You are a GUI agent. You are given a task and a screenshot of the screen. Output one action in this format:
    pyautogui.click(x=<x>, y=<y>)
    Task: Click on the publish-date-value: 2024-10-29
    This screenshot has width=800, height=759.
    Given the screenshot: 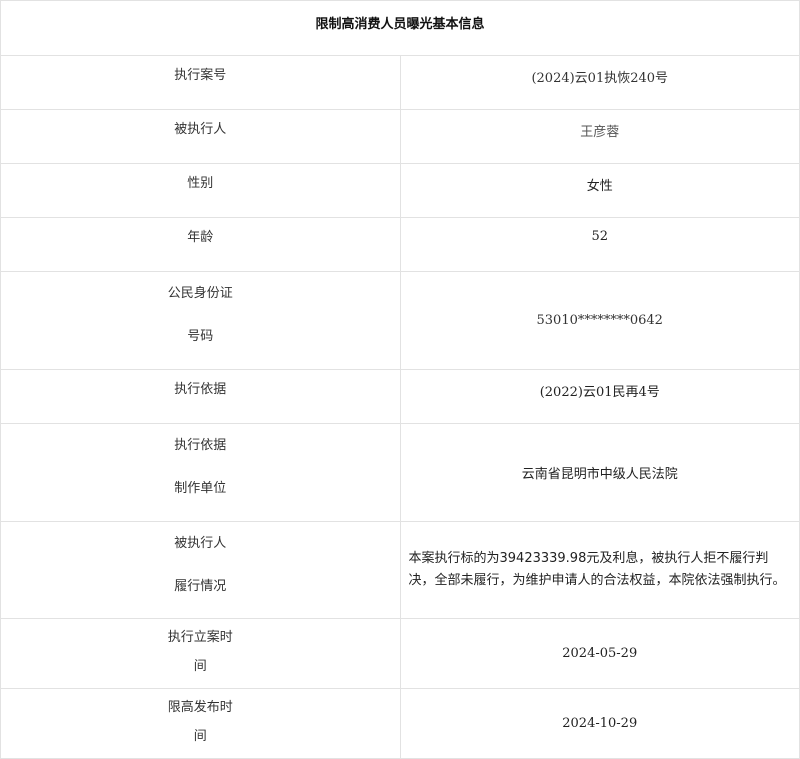 What is the action you would take?
    pyautogui.click(x=600, y=723)
    